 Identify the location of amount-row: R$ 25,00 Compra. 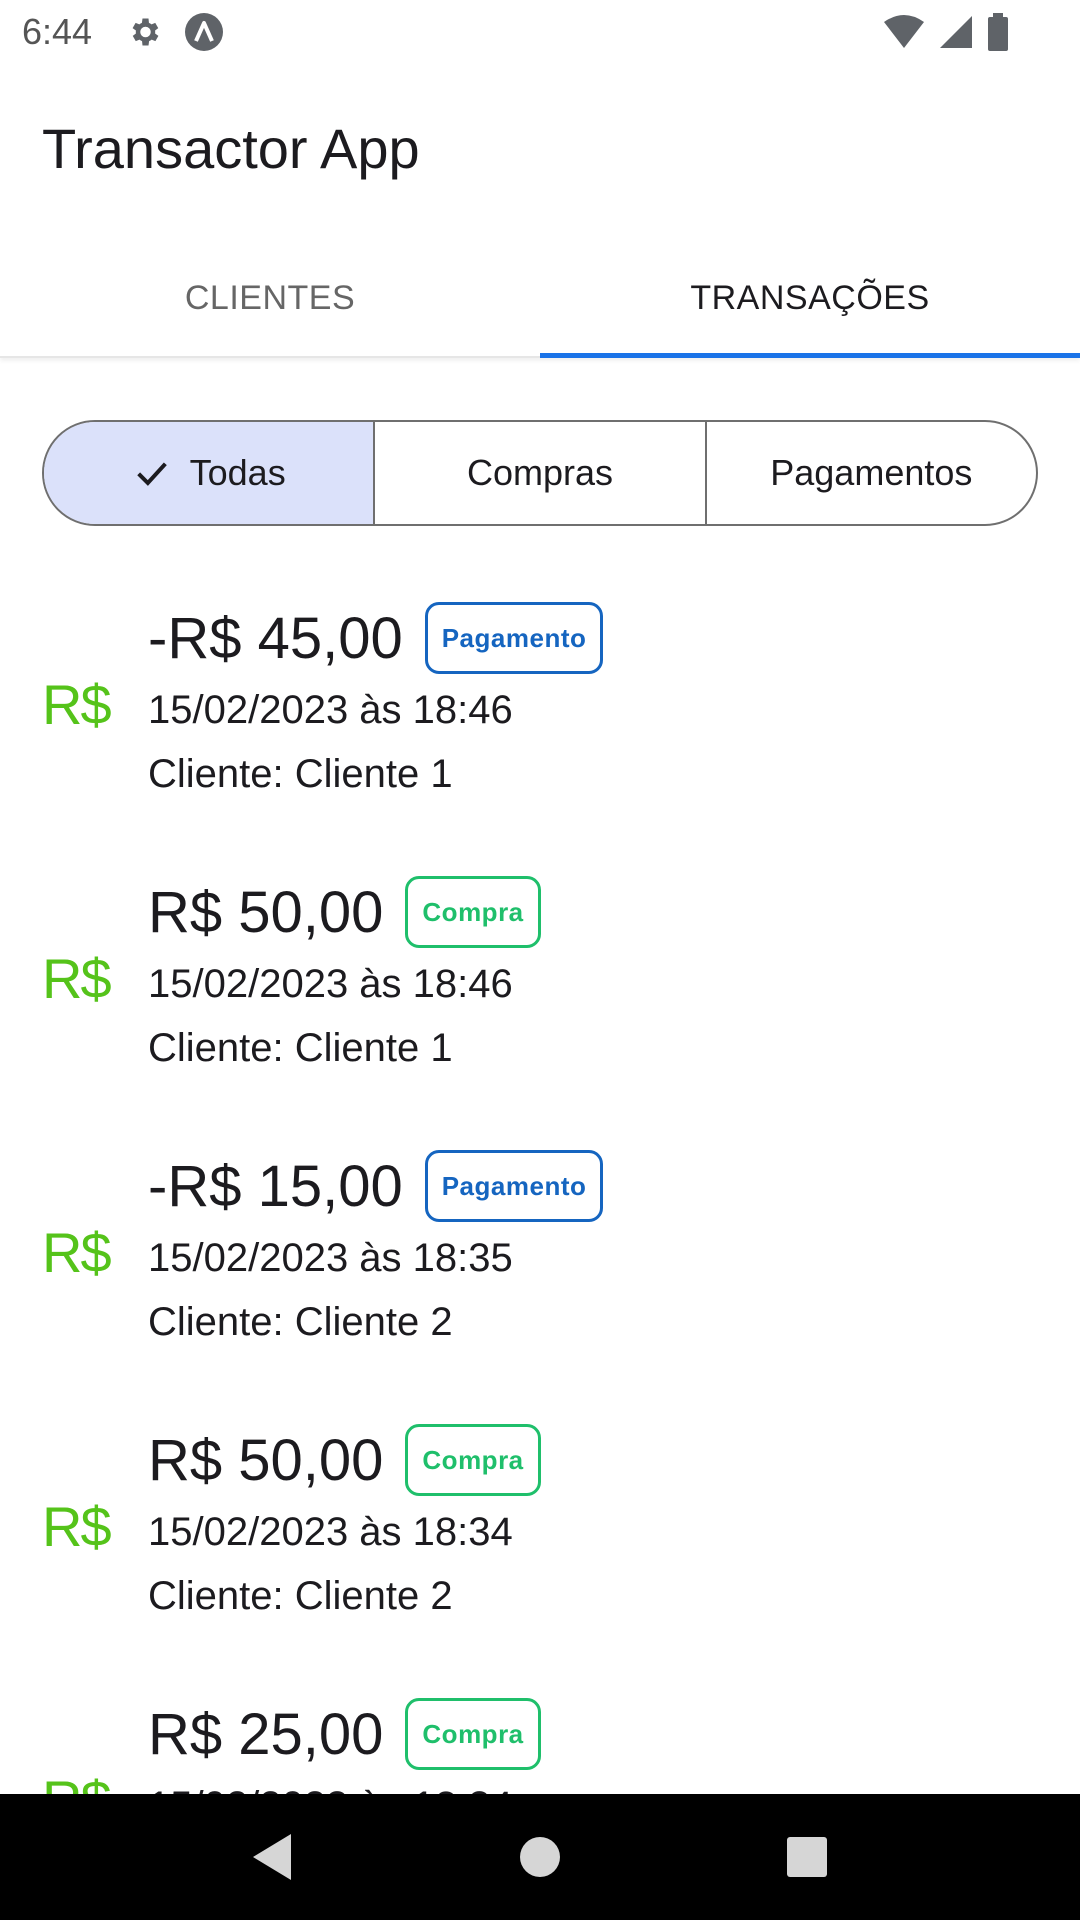
(344, 1734).